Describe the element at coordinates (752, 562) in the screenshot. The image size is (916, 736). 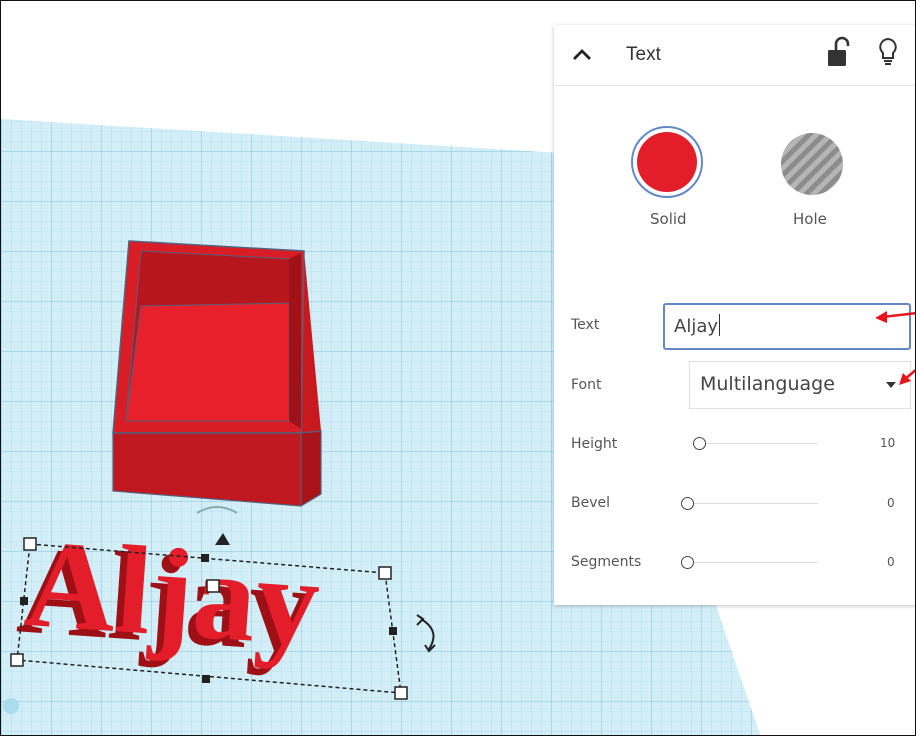
I see `segments-slider-track` at that location.